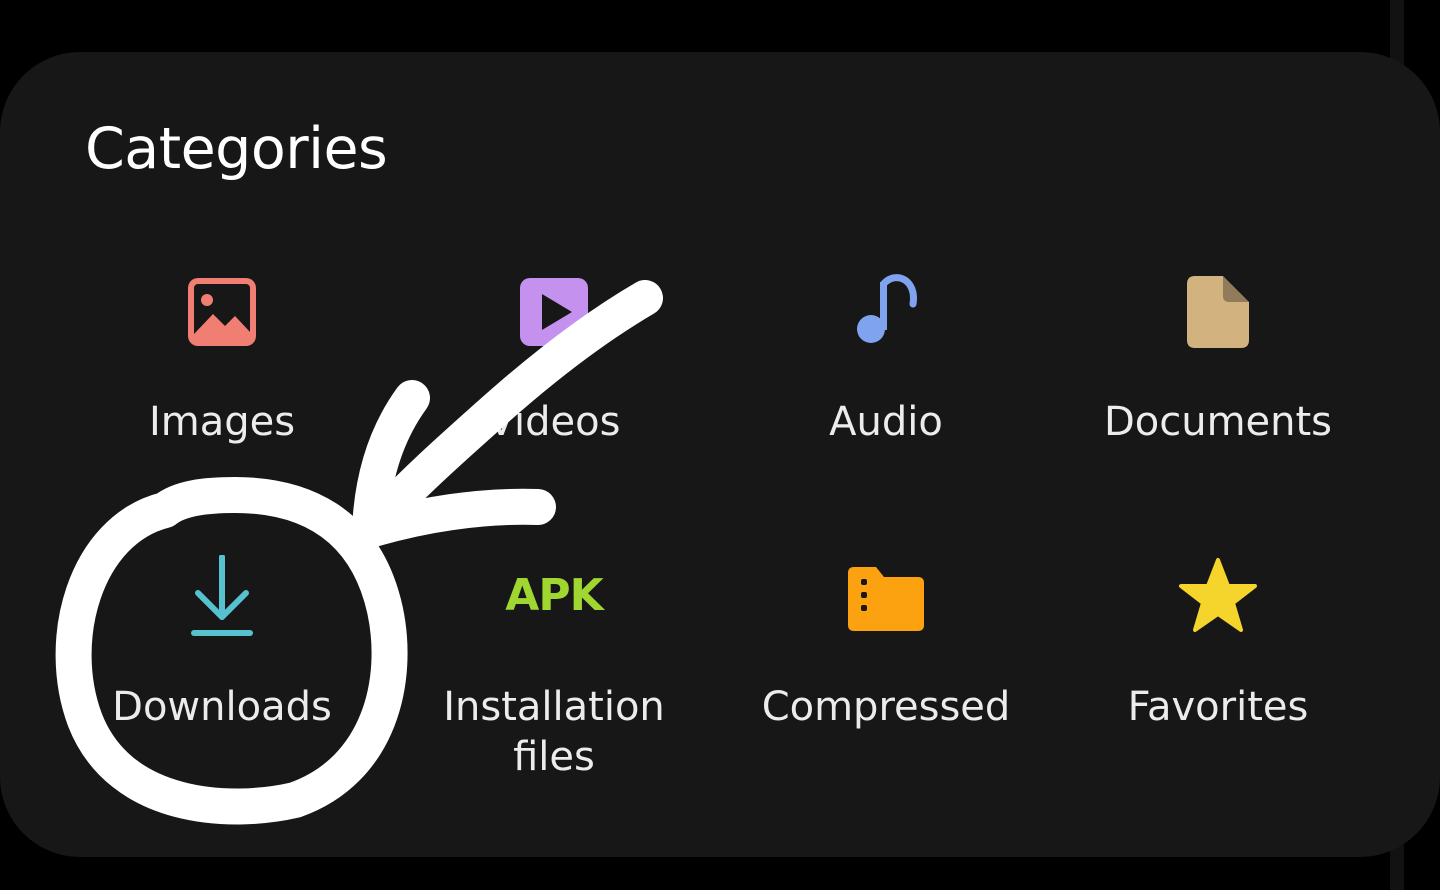 The height and width of the screenshot is (890, 1440). Describe the element at coordinates (554, 670) in the screenshot. I see `category-installation-files: APK Installation files` at that location.